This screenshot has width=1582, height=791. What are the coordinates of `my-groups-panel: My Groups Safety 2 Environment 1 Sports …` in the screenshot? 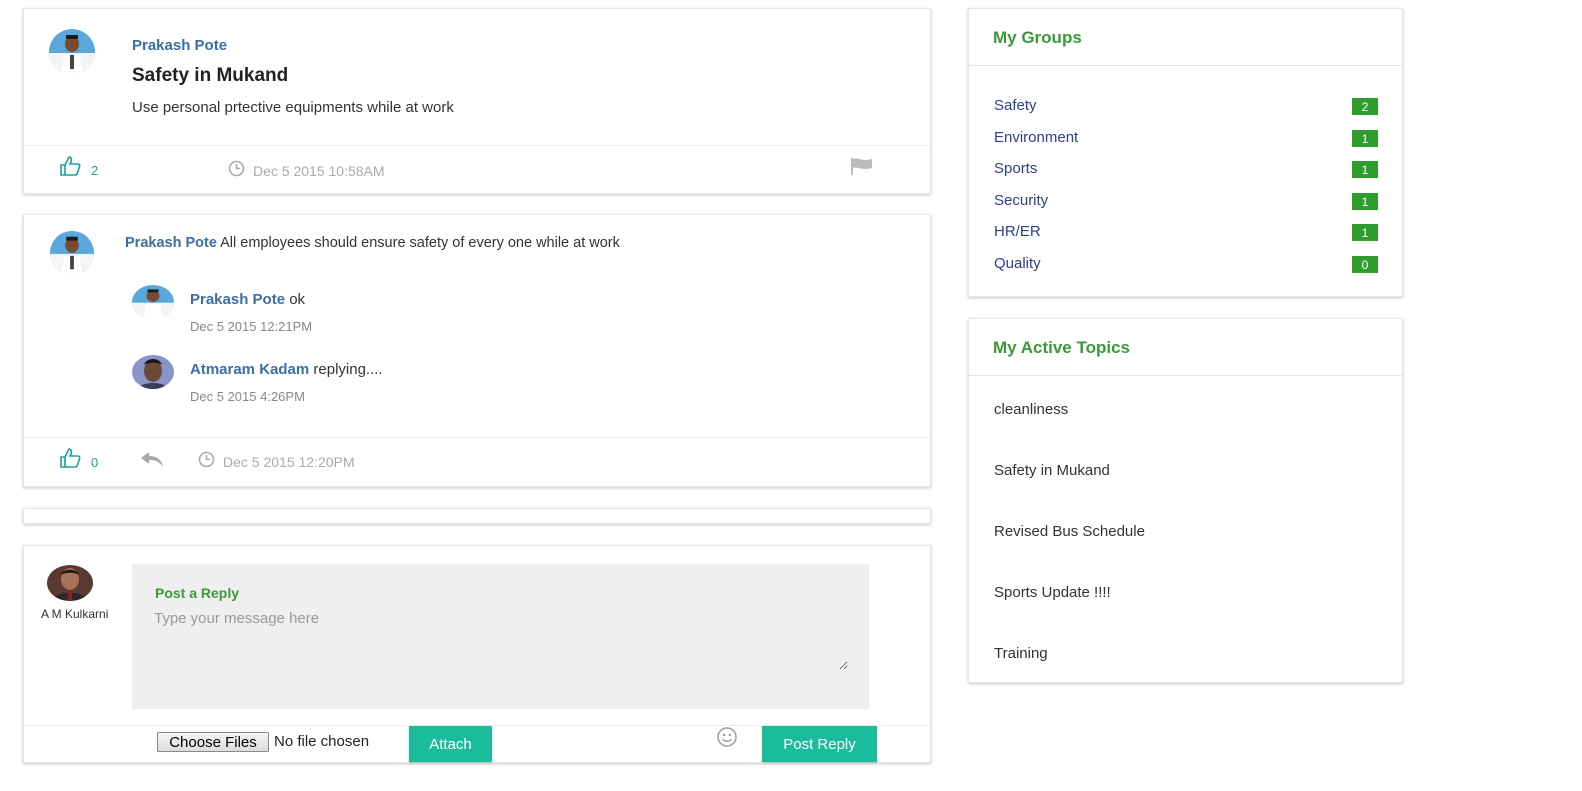 It's located at (1185, 152).